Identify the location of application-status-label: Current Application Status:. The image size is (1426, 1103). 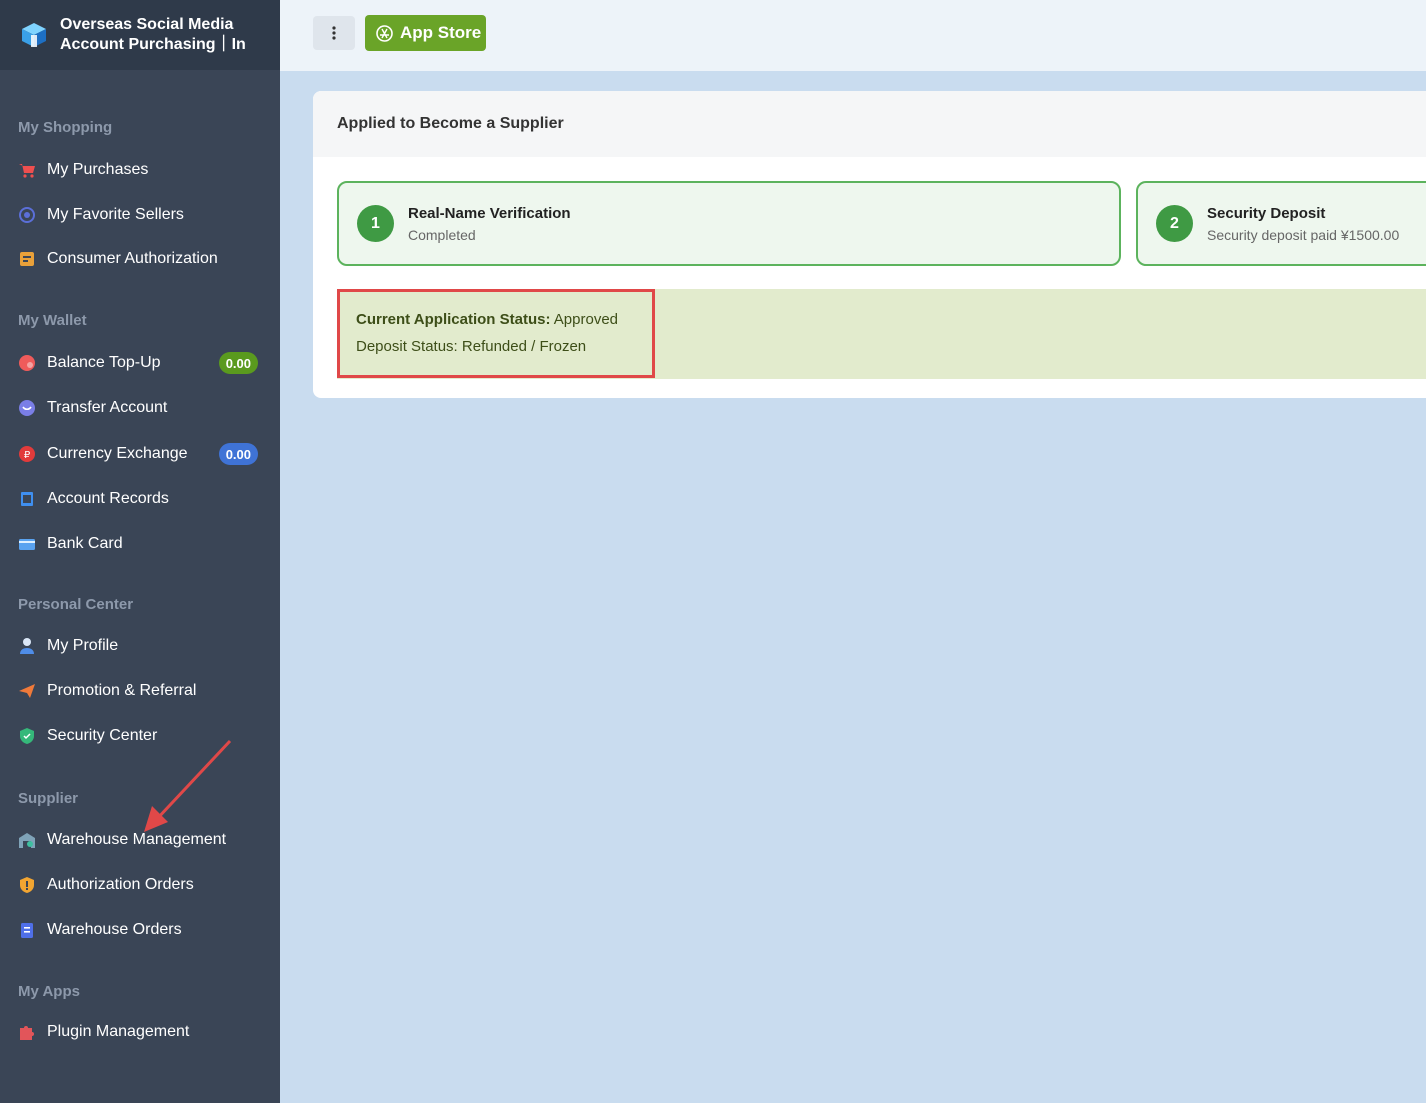
(453, 319).